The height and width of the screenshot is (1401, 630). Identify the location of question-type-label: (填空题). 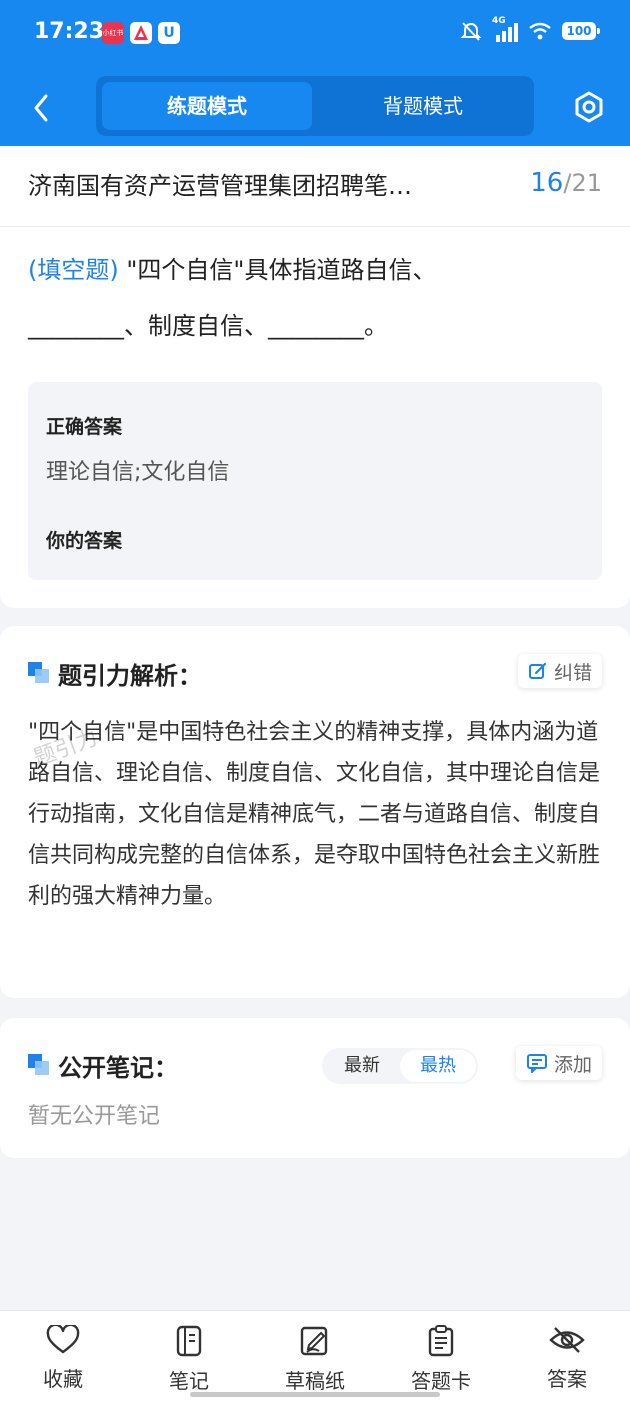
(73, 270).